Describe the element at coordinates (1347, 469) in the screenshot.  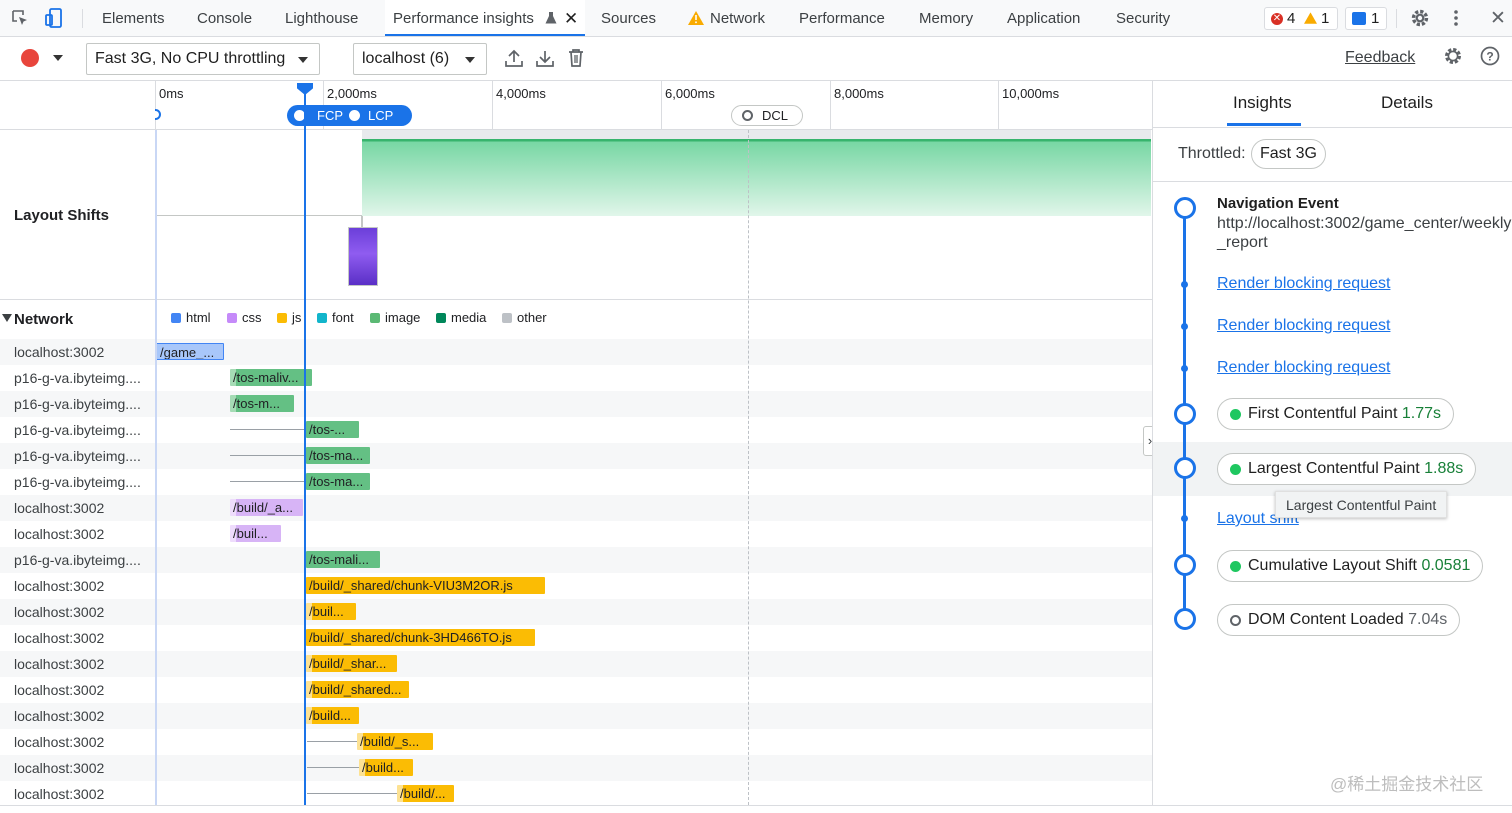
I see `lcp-insight-pill: Largest Contentful Paint 1.88s` at that location.